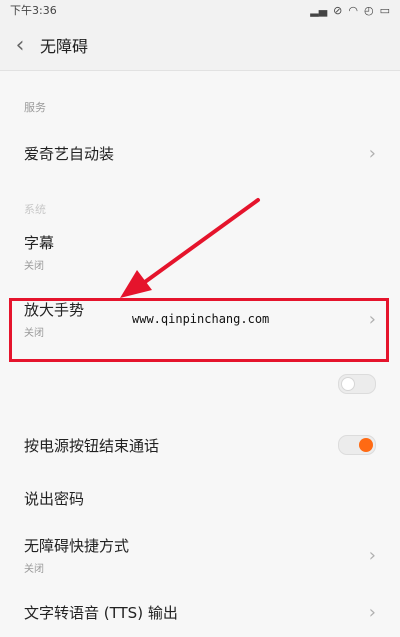 This screenshot has height=637, width=400. What do you see at coordinates (33, 10) in the screenshot?
I see `status-time: 下午3:36` at bounding box center [33, 10].